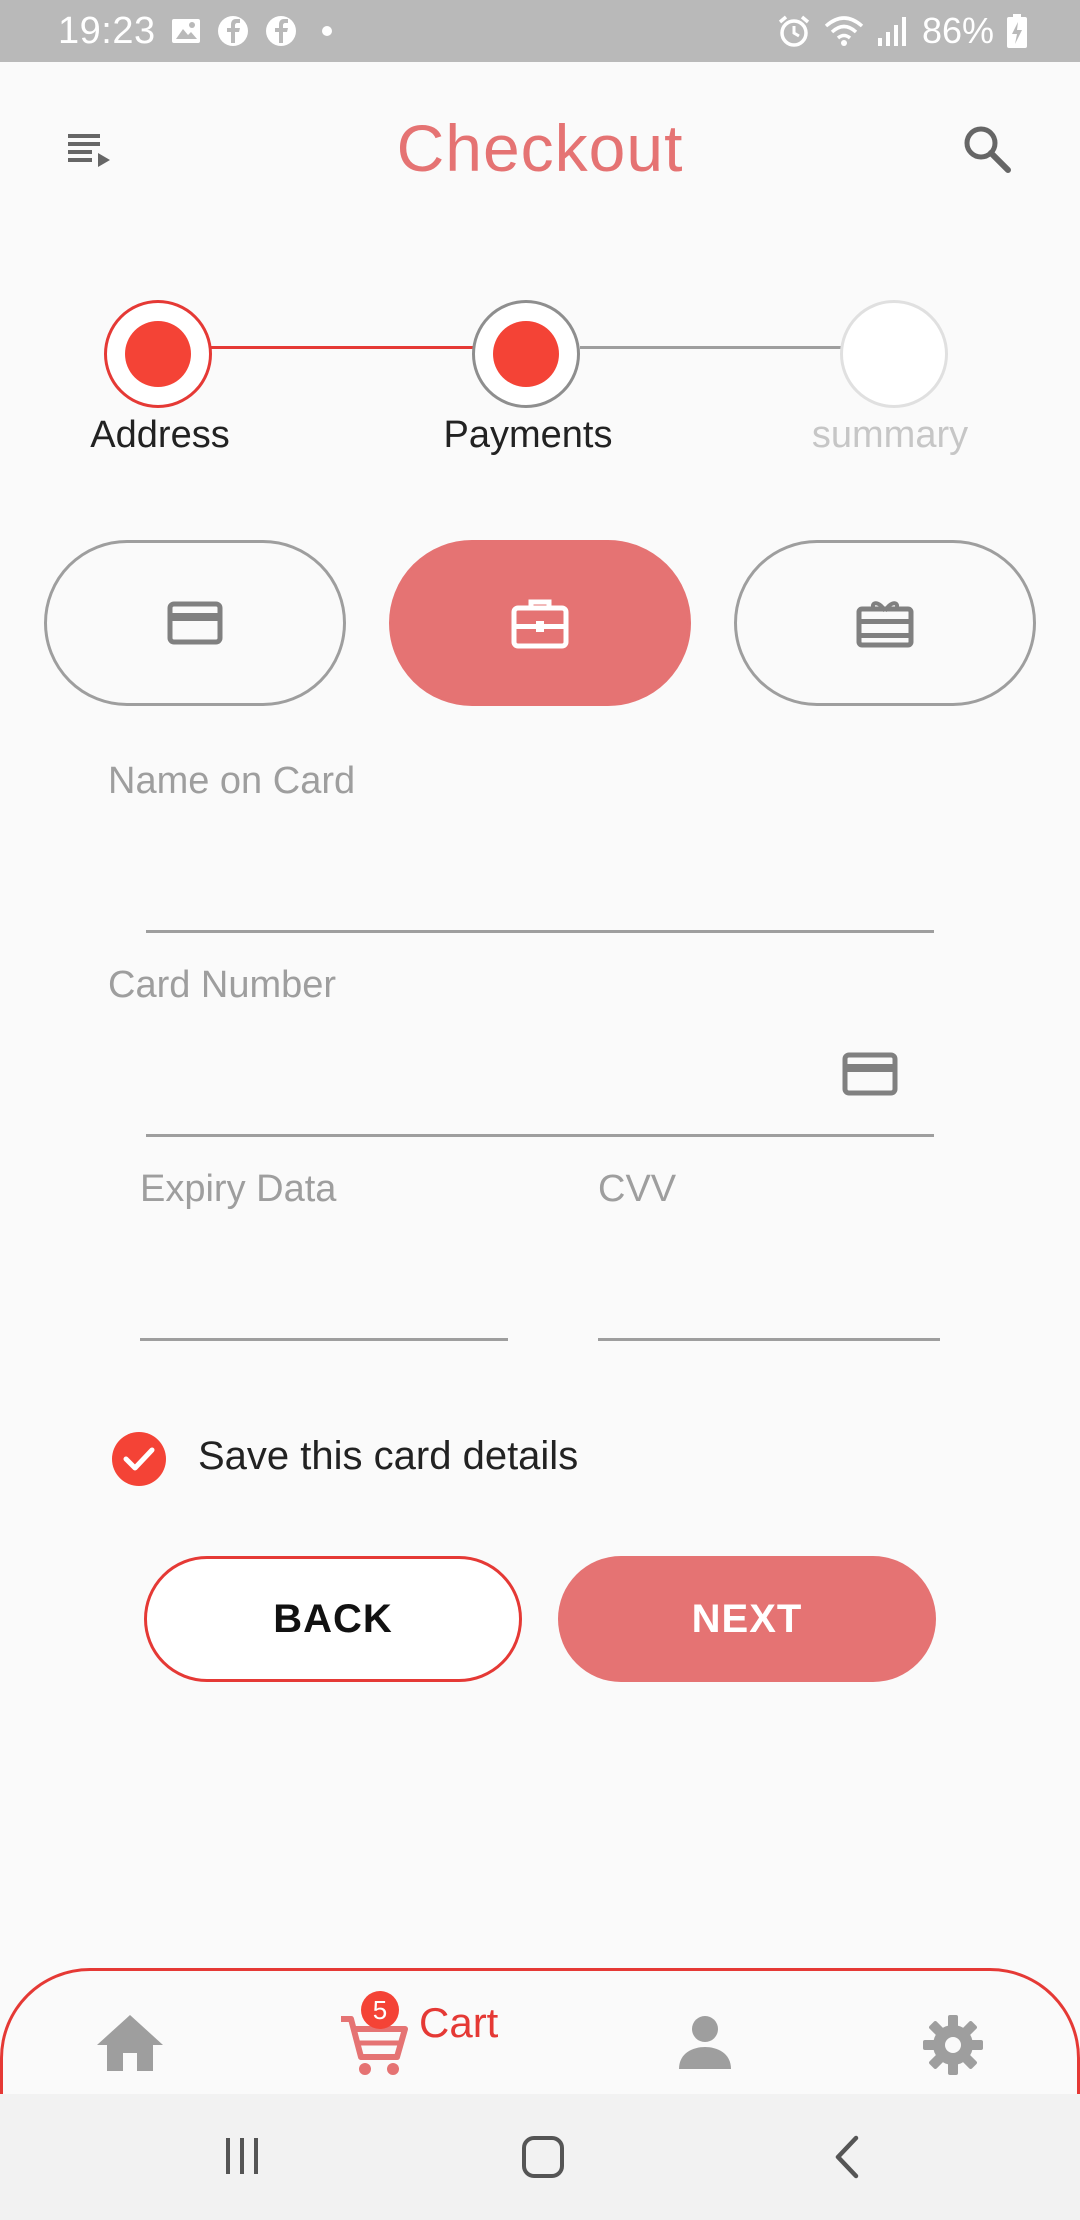 This screenshot has height=2220, width=1080. I want to click on gift-card-icon, so click(885, 624).